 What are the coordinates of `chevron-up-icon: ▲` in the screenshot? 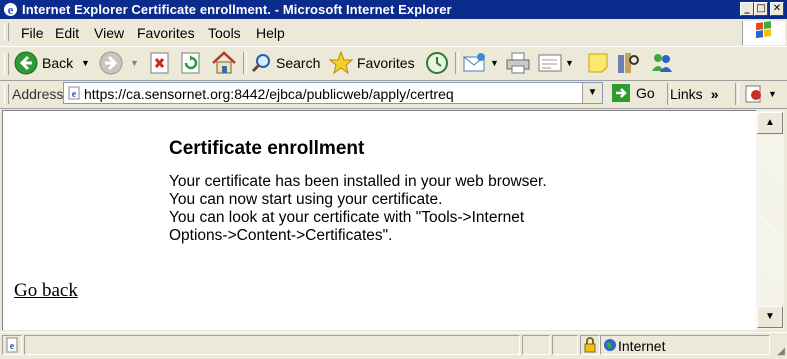 It's located at (770, 122).